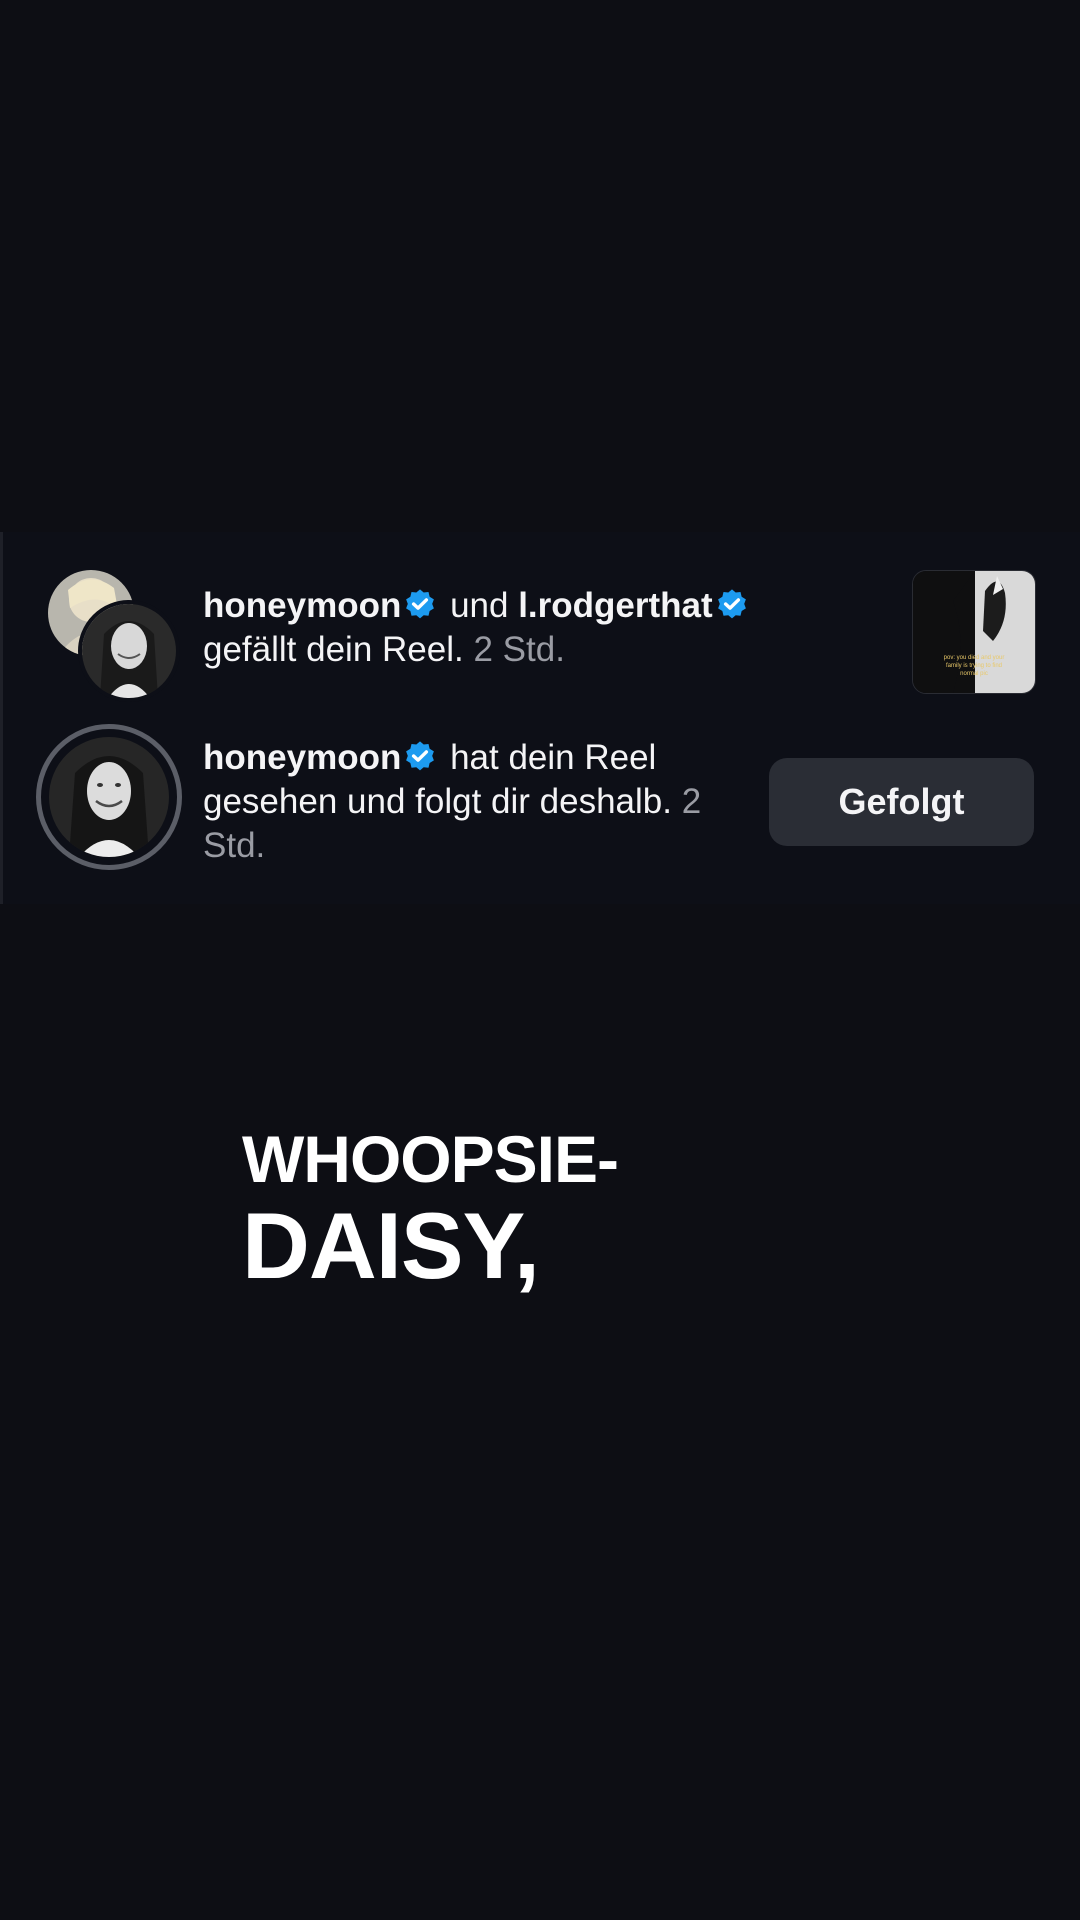 This screenshot has width=1080, height=1920. I want to click on thumbnail-caption-line1: pov: you died and your, so click(974, 658).